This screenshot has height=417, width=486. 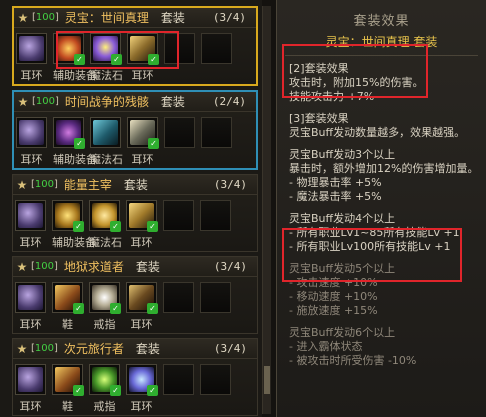 I want to click on set-header: ★ [100] 灵宝：世间真理 套装 (3/4), so click(x=135, y=18).